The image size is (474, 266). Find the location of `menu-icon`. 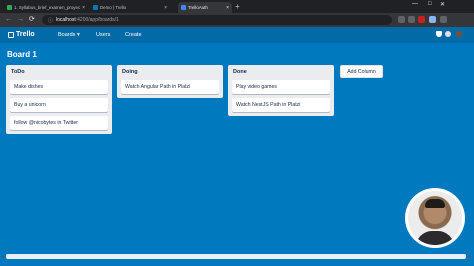

menu-icon is located at coordinates (443, 19).